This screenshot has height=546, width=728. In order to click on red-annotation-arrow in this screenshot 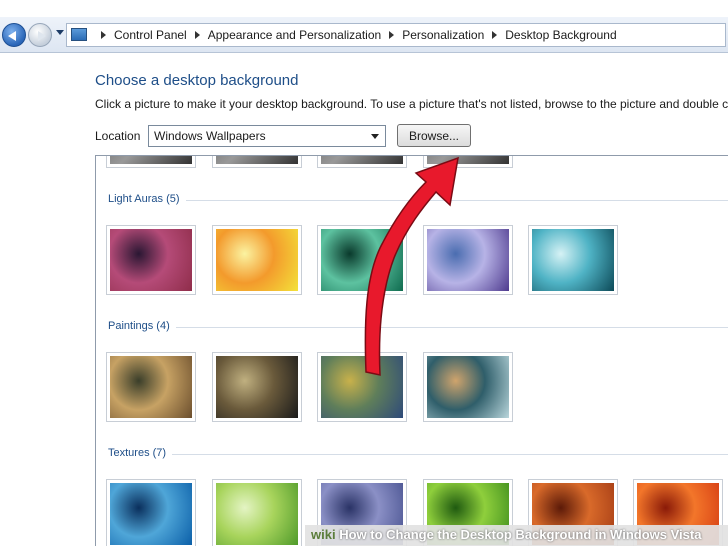, I will do `click(411, 266)`.